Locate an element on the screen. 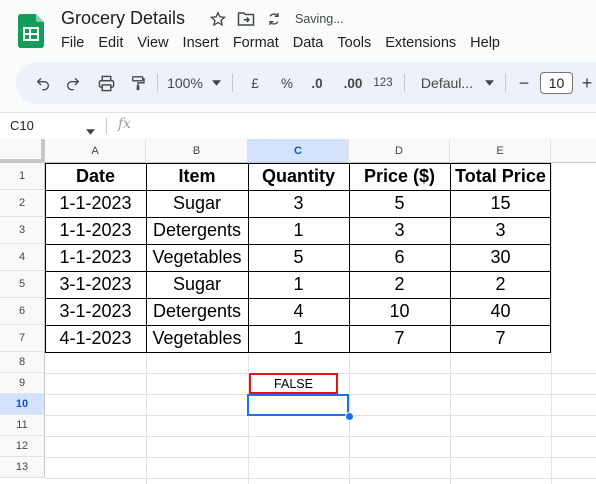 This screenshot has width=596, height=484. currency-format-button: £ is located at coordinates (255, 83).